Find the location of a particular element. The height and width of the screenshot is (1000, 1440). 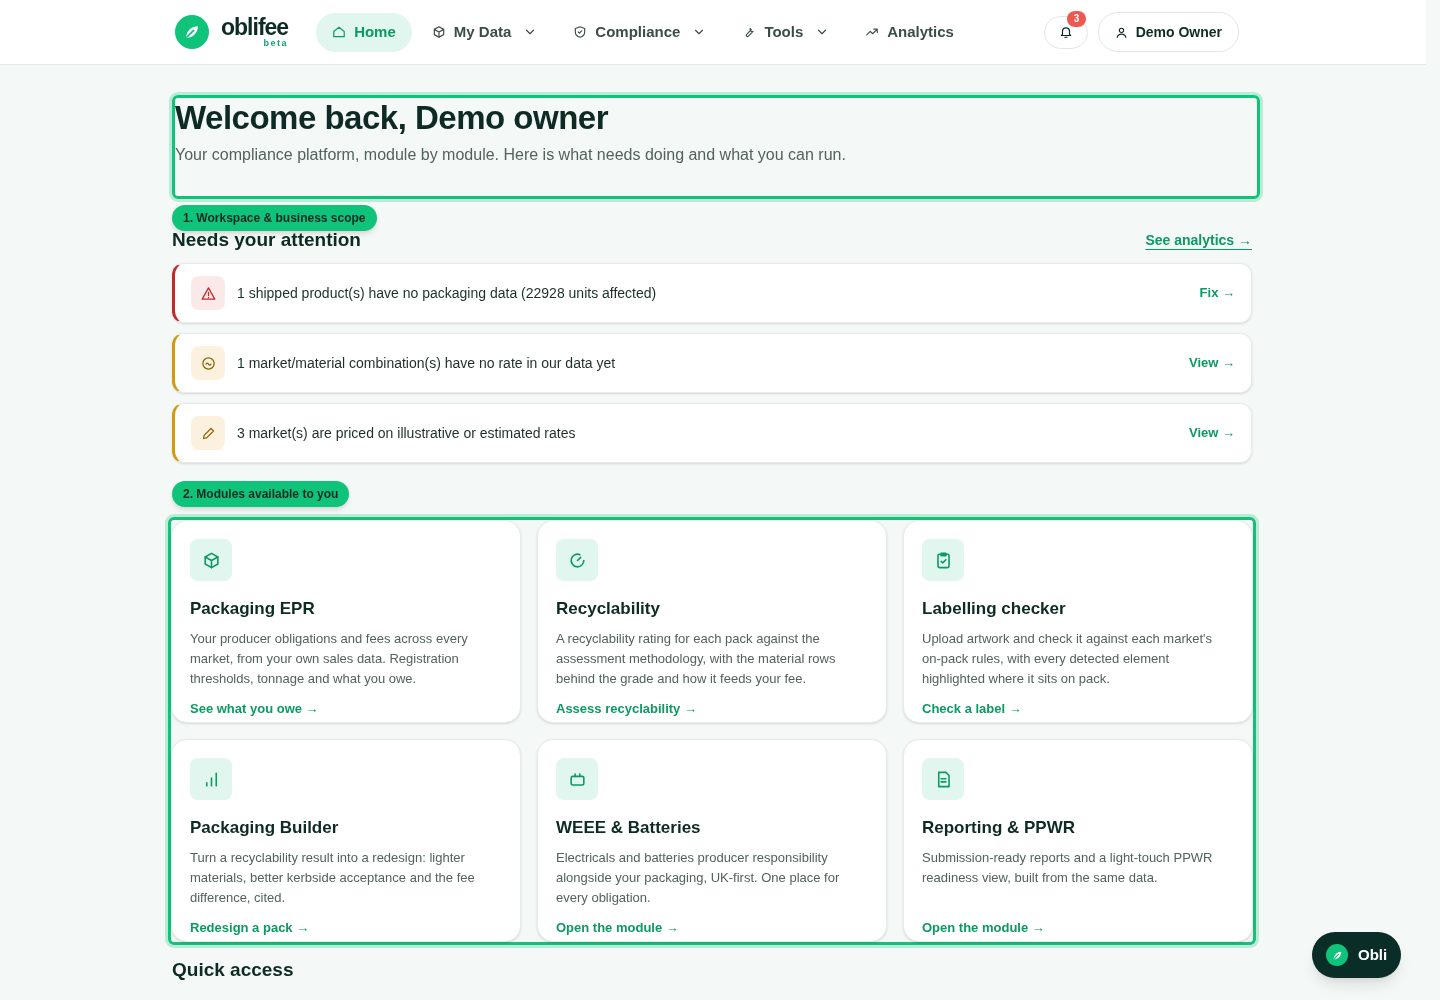

module-title: Packaging Builder is located at coordinates (265, 828).